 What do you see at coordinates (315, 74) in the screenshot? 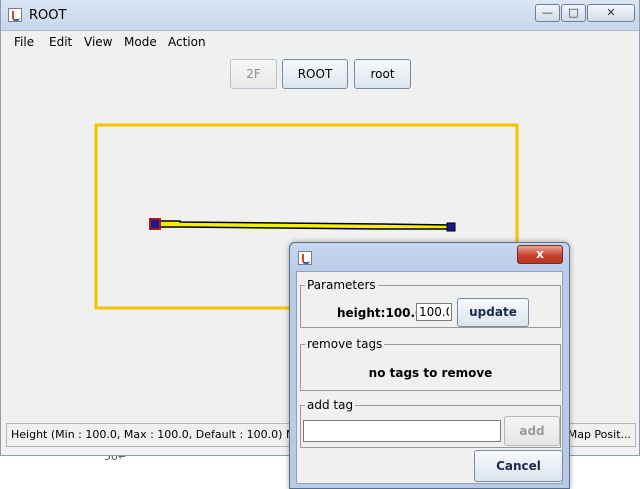
I see `floor-button-root-upper: ROOT` at bounding box center [315, 74].